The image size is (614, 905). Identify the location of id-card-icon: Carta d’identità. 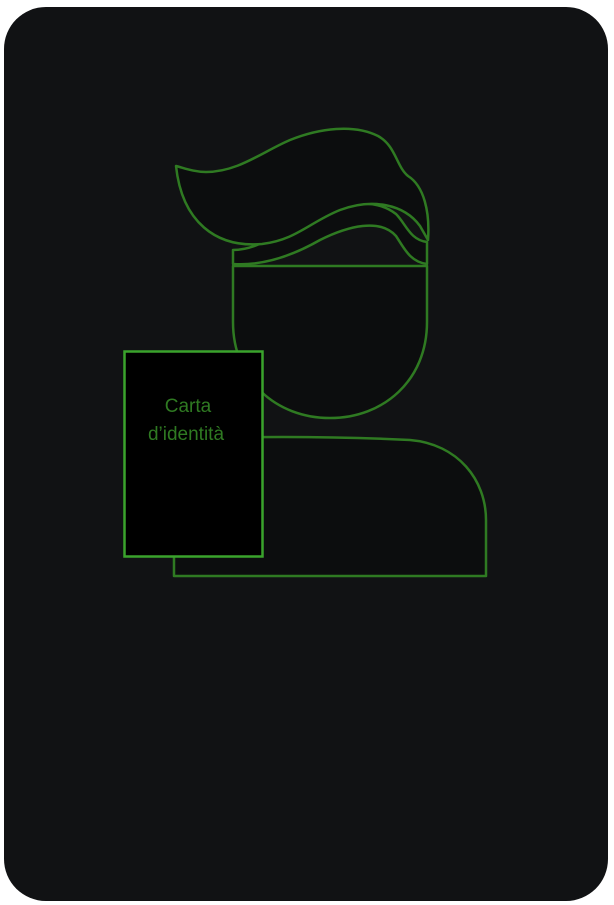
(193, 454).